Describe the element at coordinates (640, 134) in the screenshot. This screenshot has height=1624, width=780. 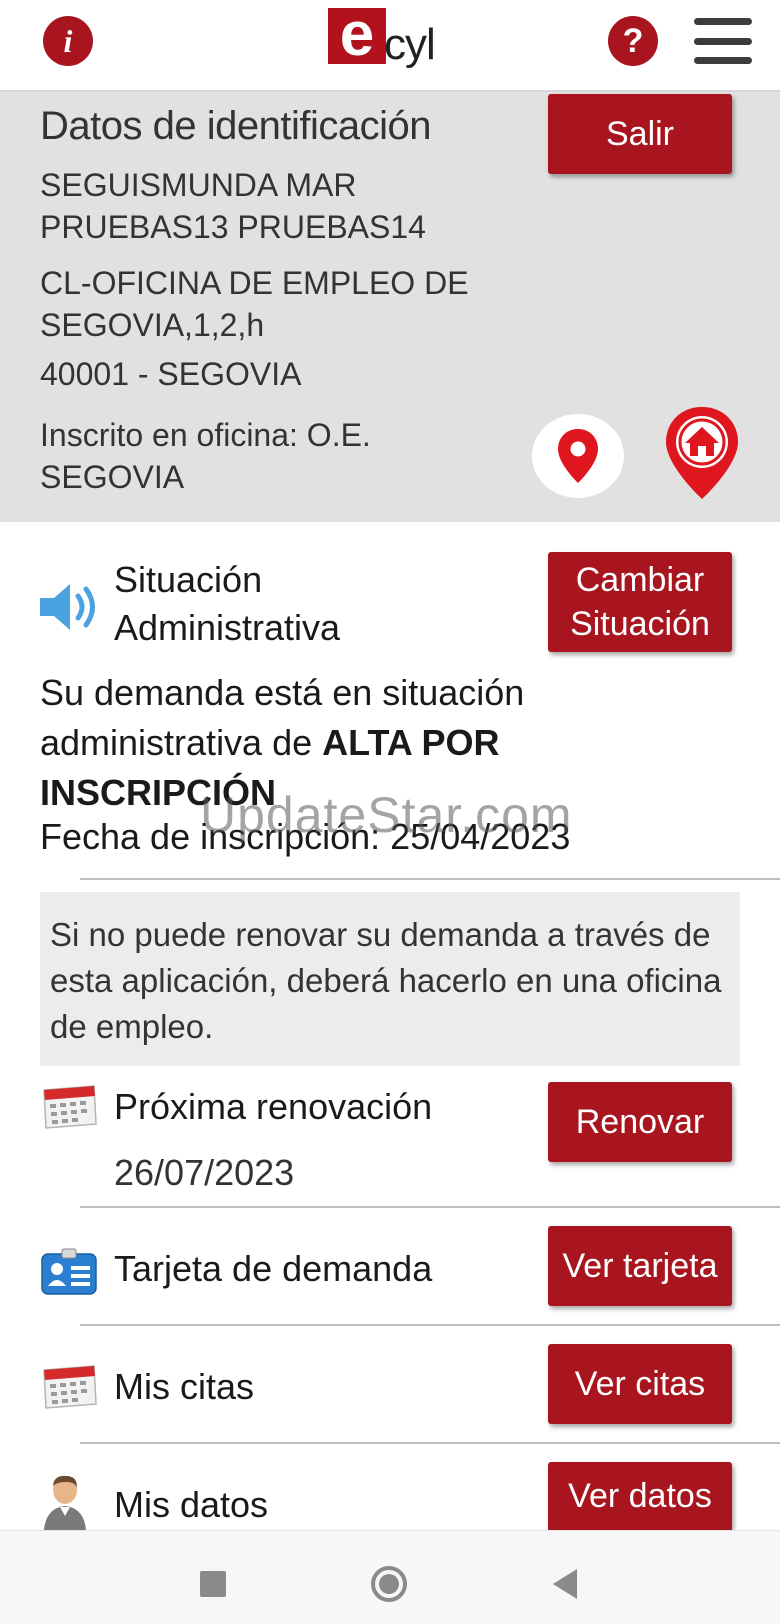
I see `logout-button: Salir` at that location.